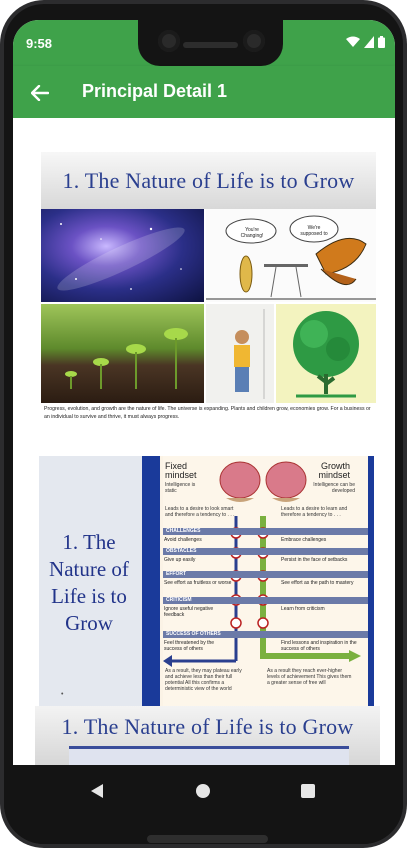  Describe the element at coordinates (265, 574) in the screenshot. I see `row-effort-bar: EFFORT` at that location.